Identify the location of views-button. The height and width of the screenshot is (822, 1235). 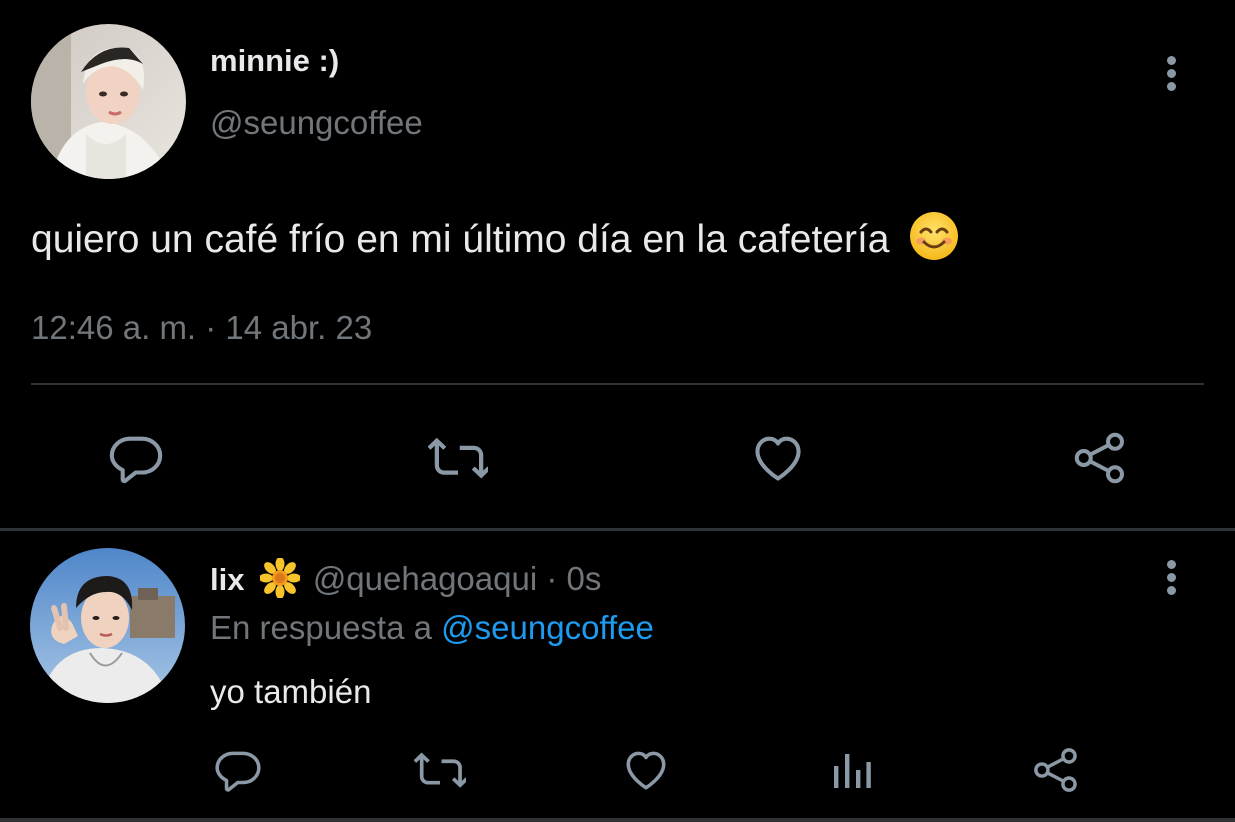
(852, 770).